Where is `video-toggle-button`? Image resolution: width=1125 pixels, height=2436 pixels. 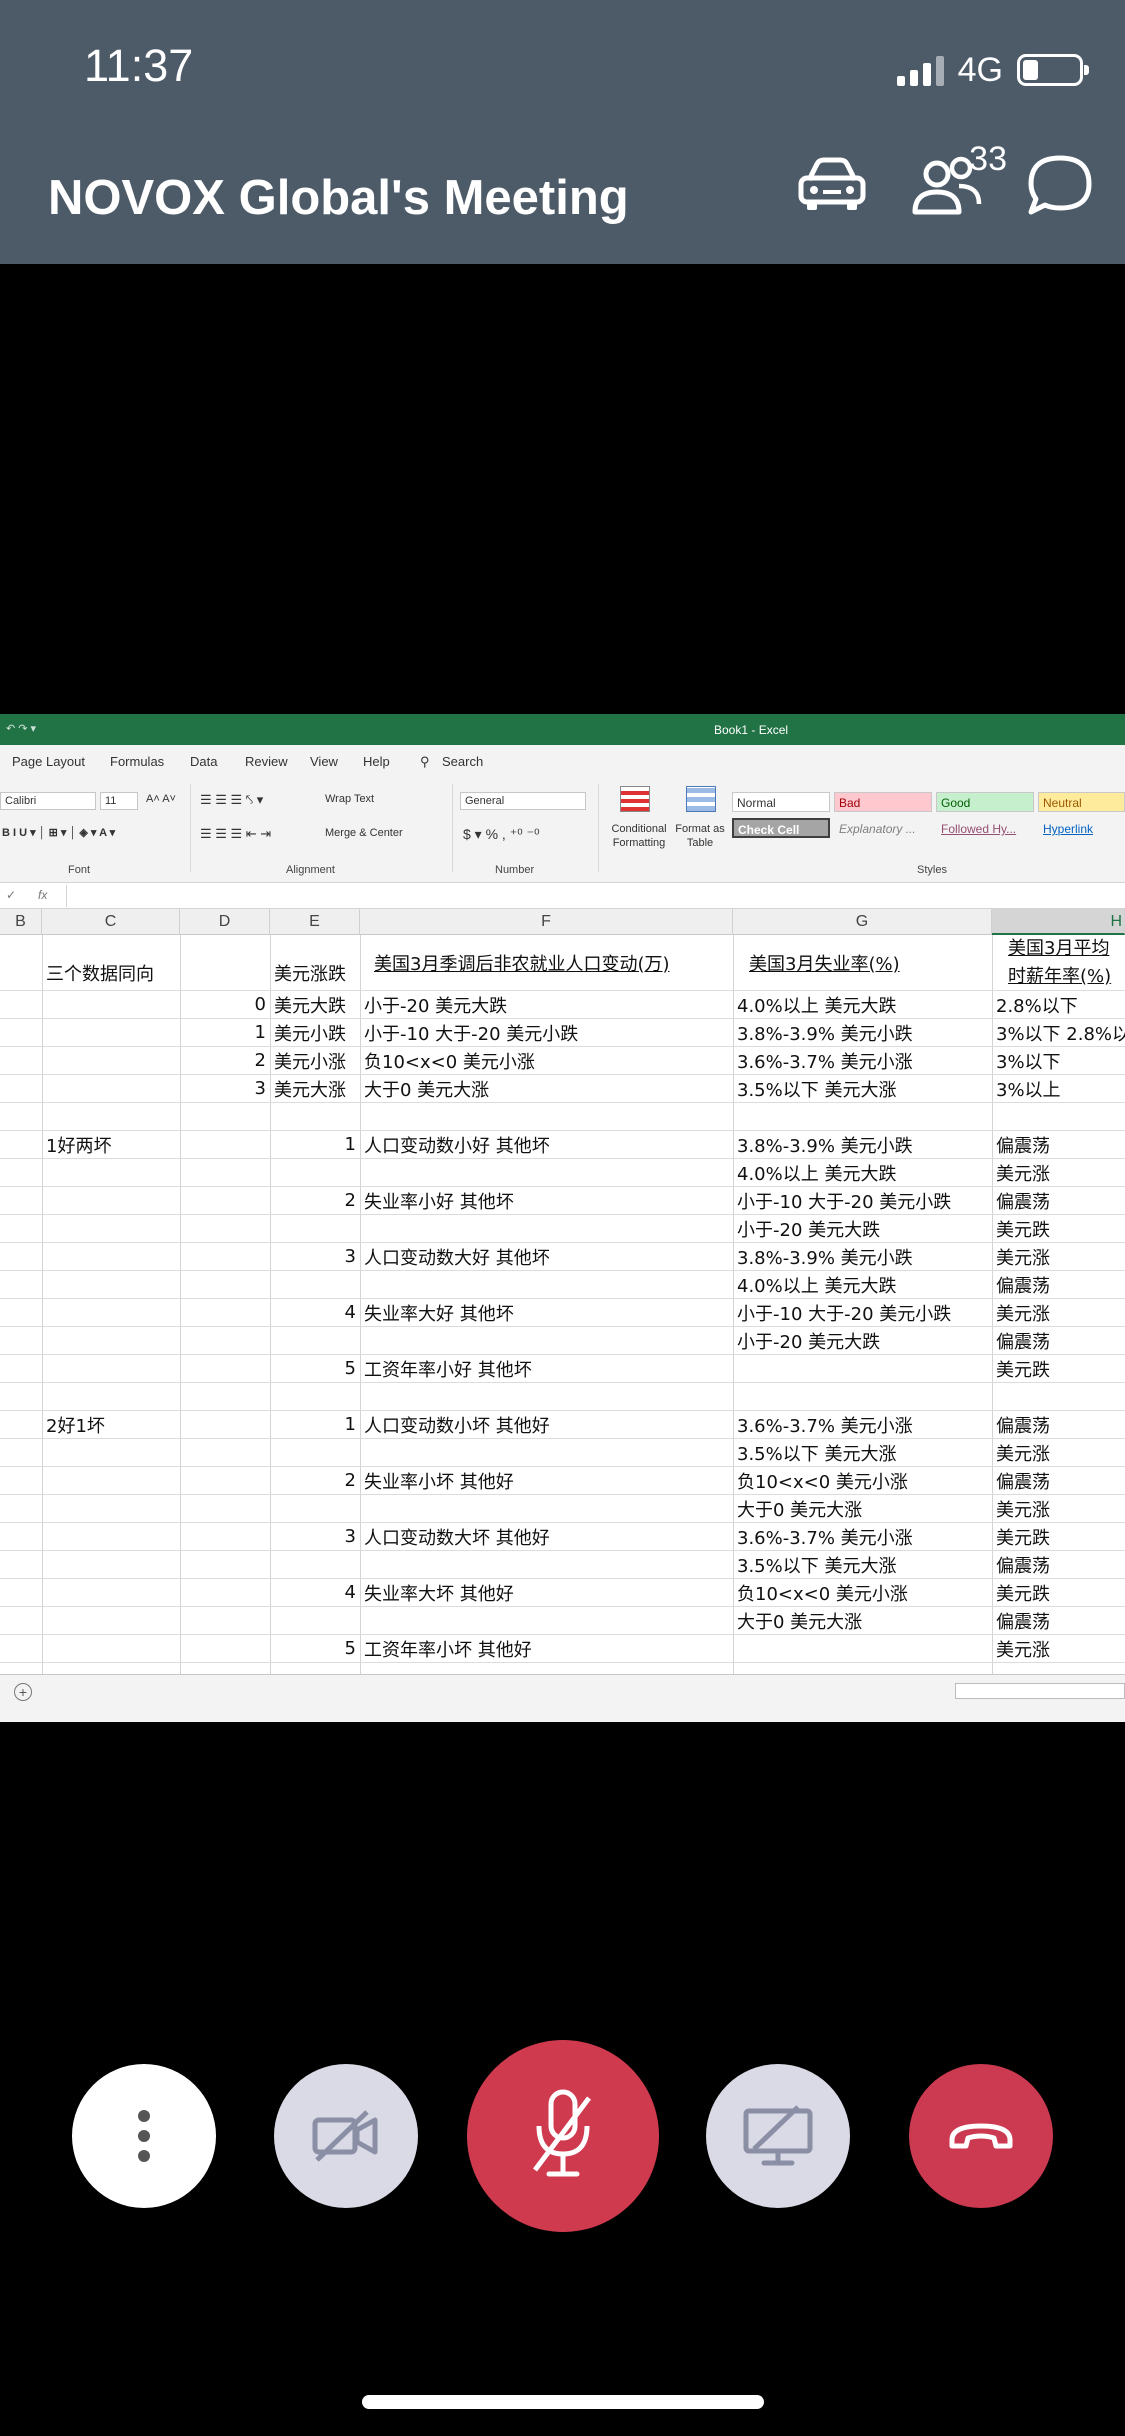 video-toggle-button is located at coordinates (346, 2136).